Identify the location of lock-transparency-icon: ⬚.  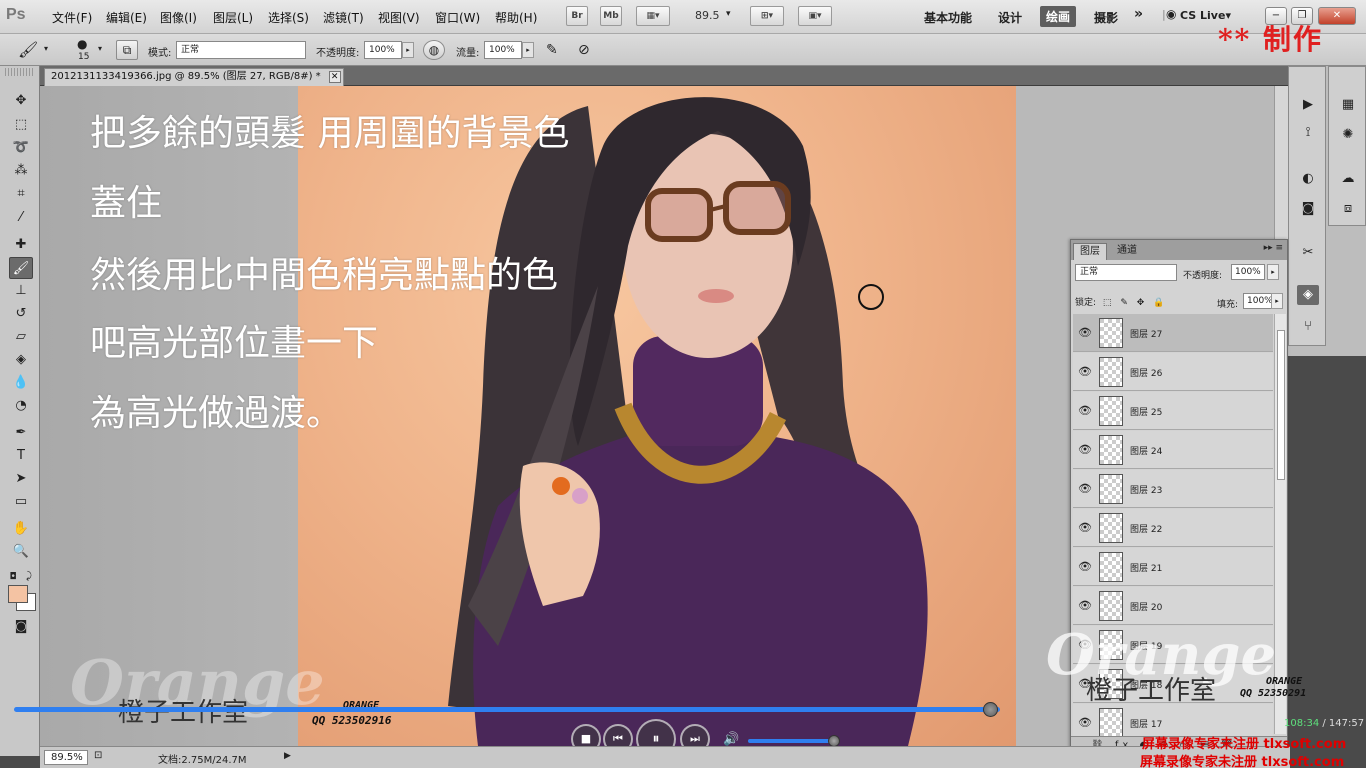
(1107, 303).